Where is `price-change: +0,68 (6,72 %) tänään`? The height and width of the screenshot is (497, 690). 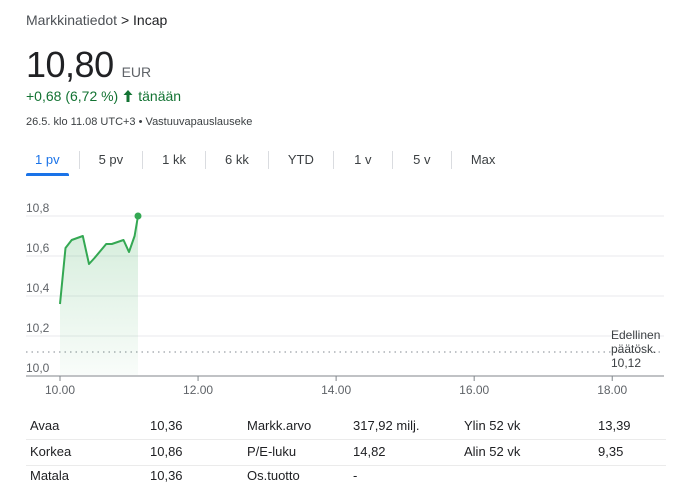
price-change: +0,68 (6,72 %) tänään is located at coordinates (103, 96).